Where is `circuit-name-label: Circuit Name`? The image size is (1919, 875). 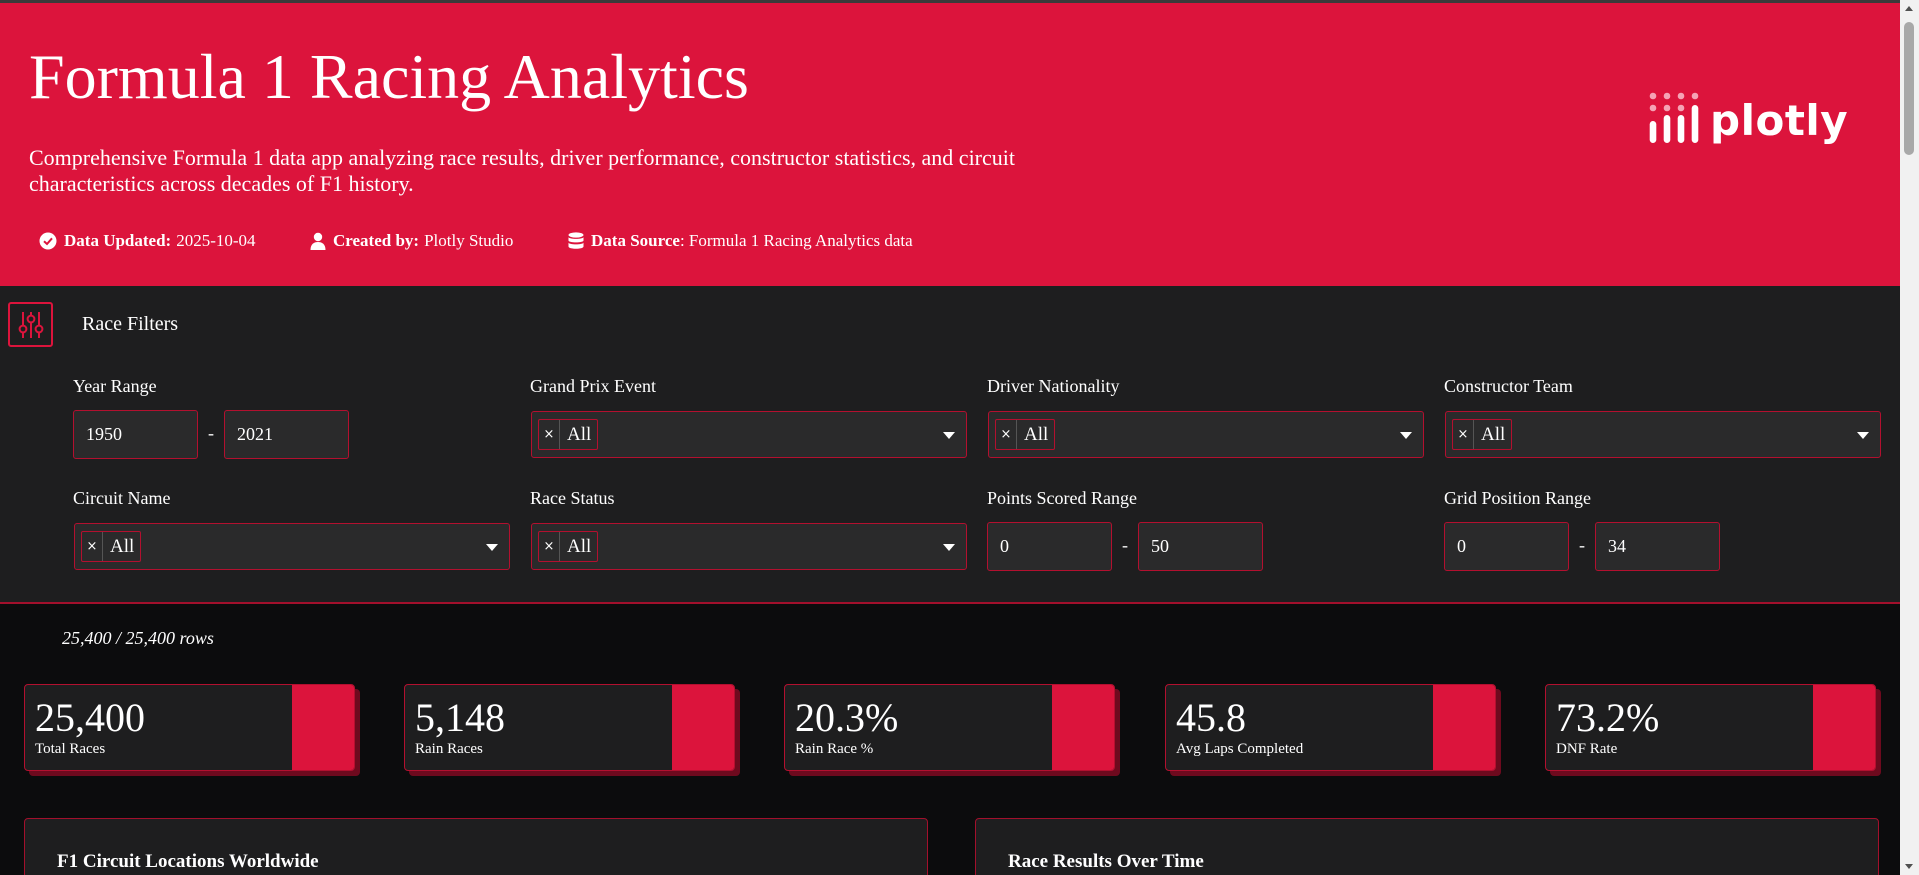
circuit-name-label: Circuit Name is located at coordinates (122, 498).